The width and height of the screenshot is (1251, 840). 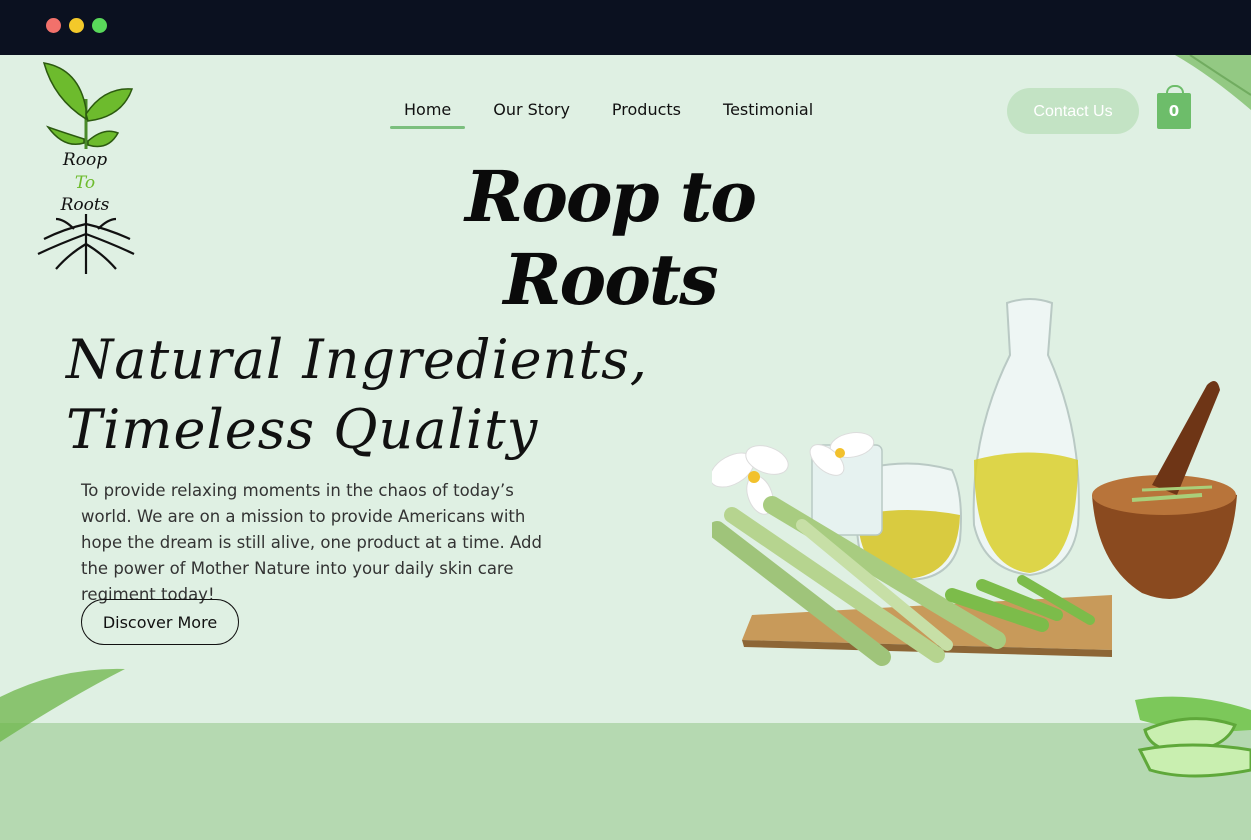 I want to click on leaf-decoration-icon, so click(x=62, y=705).